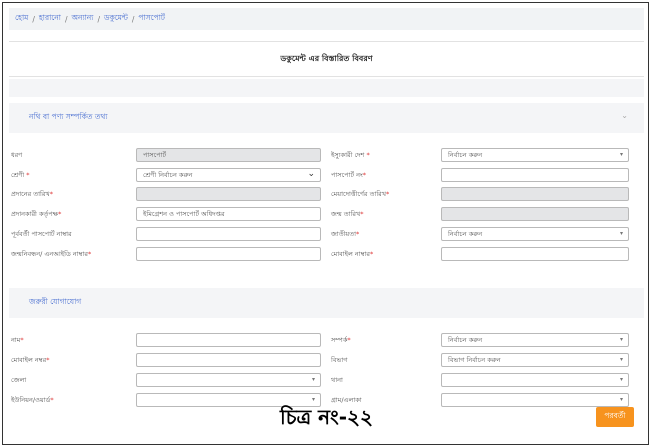 Image resolution: width=651 pixels, height=447 pixels. Describe the element at coordinates (337, 380) in the screenshot. I see `thana-label: থানা` at that location.